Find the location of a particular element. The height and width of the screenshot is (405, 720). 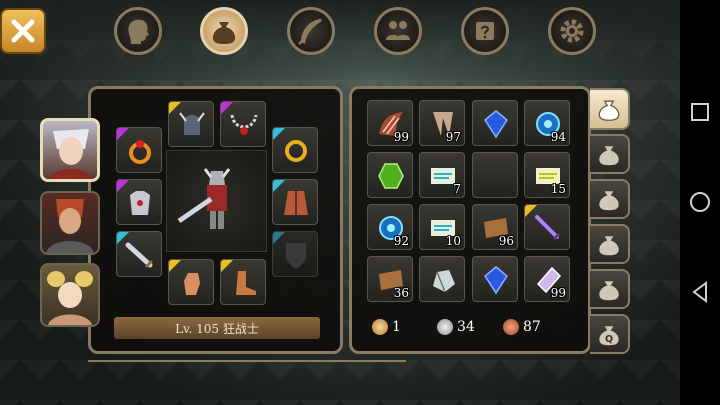

inventory-slot: 36 is located at coordinates (390, 279).